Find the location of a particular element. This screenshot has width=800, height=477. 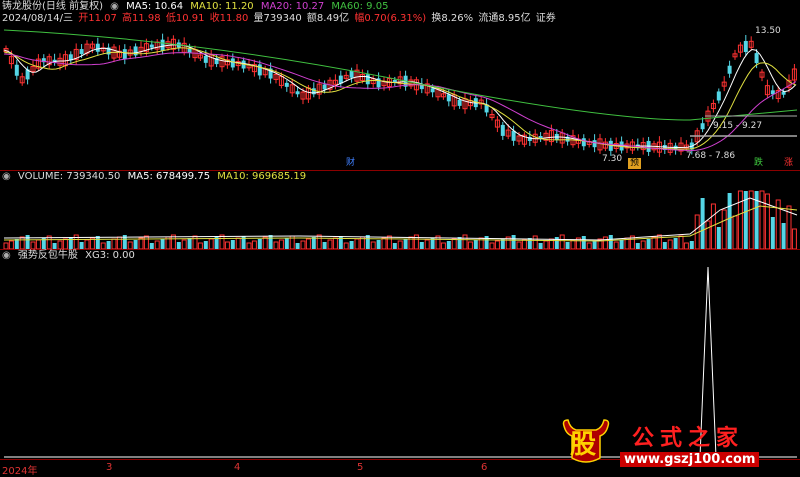

fall-marker: 跌 is located at coordinates (758, 163).